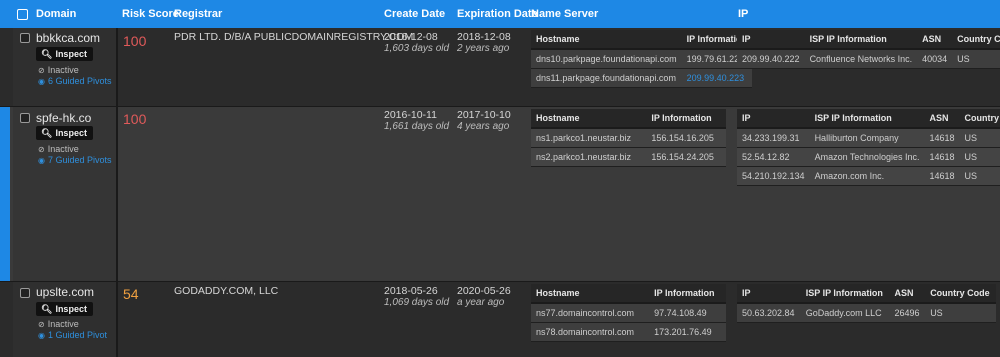 Image resolution: width=1000 pixels, height=357 pixels. Describe the element at coordinates (686, 157) in the screenshot. I see `ns-ip: 156.154.24.205` at that location.